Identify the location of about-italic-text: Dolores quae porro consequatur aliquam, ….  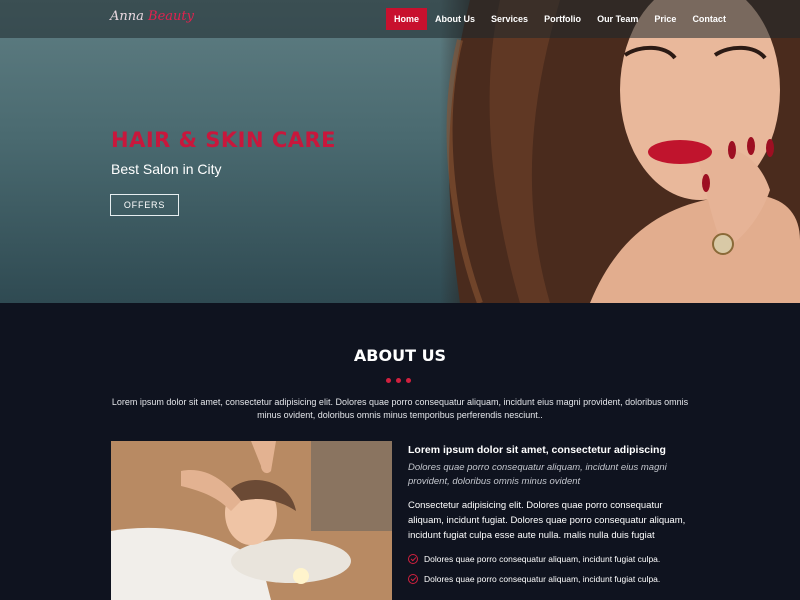
(537, 474).